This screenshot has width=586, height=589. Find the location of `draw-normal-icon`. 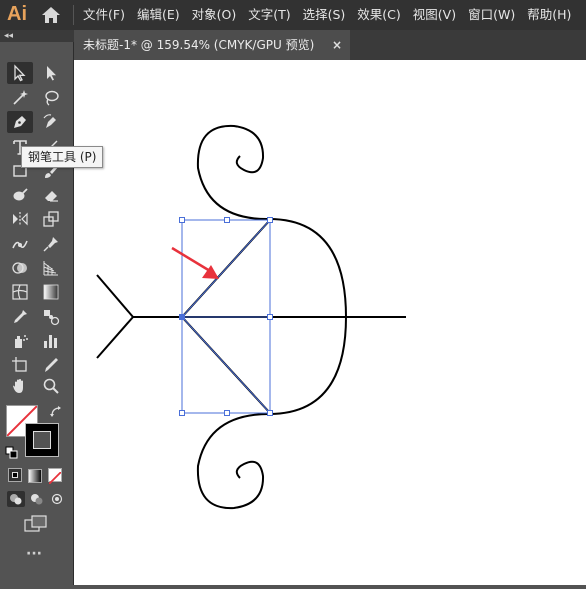

draw-normal-icon is located at coordinates (16, 499).